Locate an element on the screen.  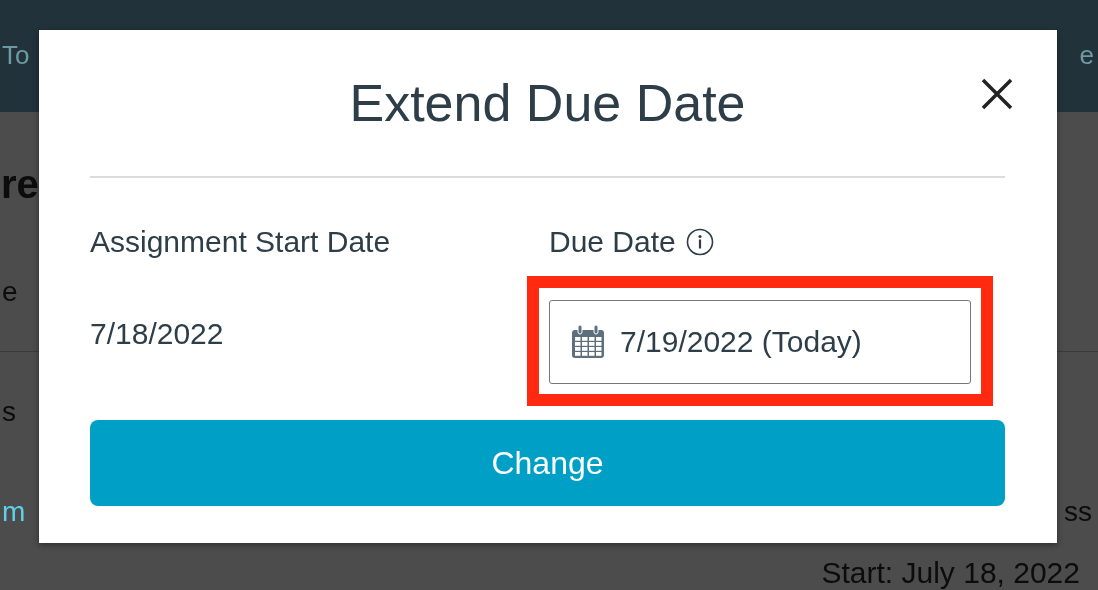
start-date-text: Start: July 18, 2022 is located at coordinates (950, 573).